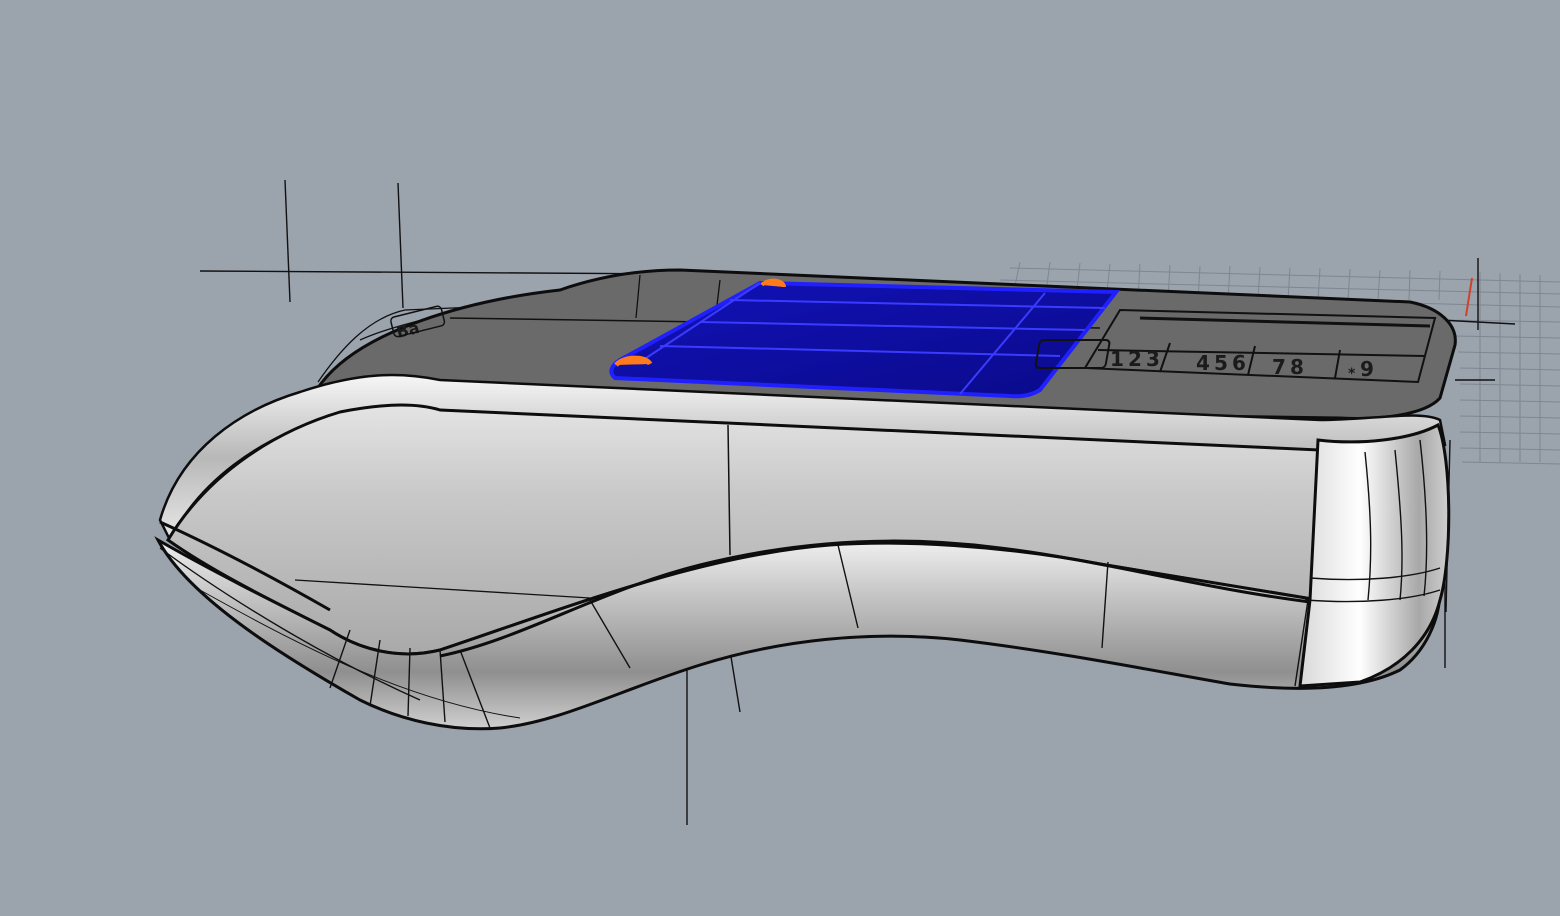 The height and width of the screenshot is (916, 1560). What do you see at coordinates (1221, 363) in the screenshot?
I see `key-5: 5` at bounding box center [1221, 363].